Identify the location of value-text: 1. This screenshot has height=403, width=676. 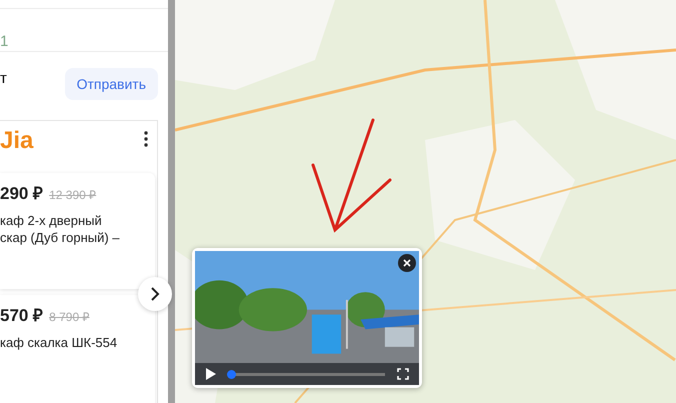
(4, 41).